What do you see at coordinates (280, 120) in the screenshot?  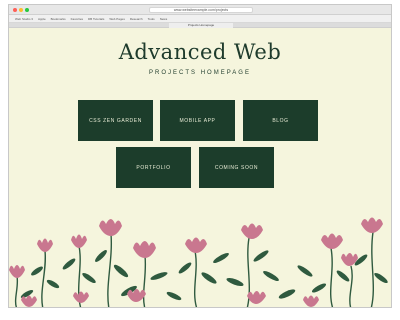 I see `nav-button-blog: BLOG` at bounding box center [280, 120].